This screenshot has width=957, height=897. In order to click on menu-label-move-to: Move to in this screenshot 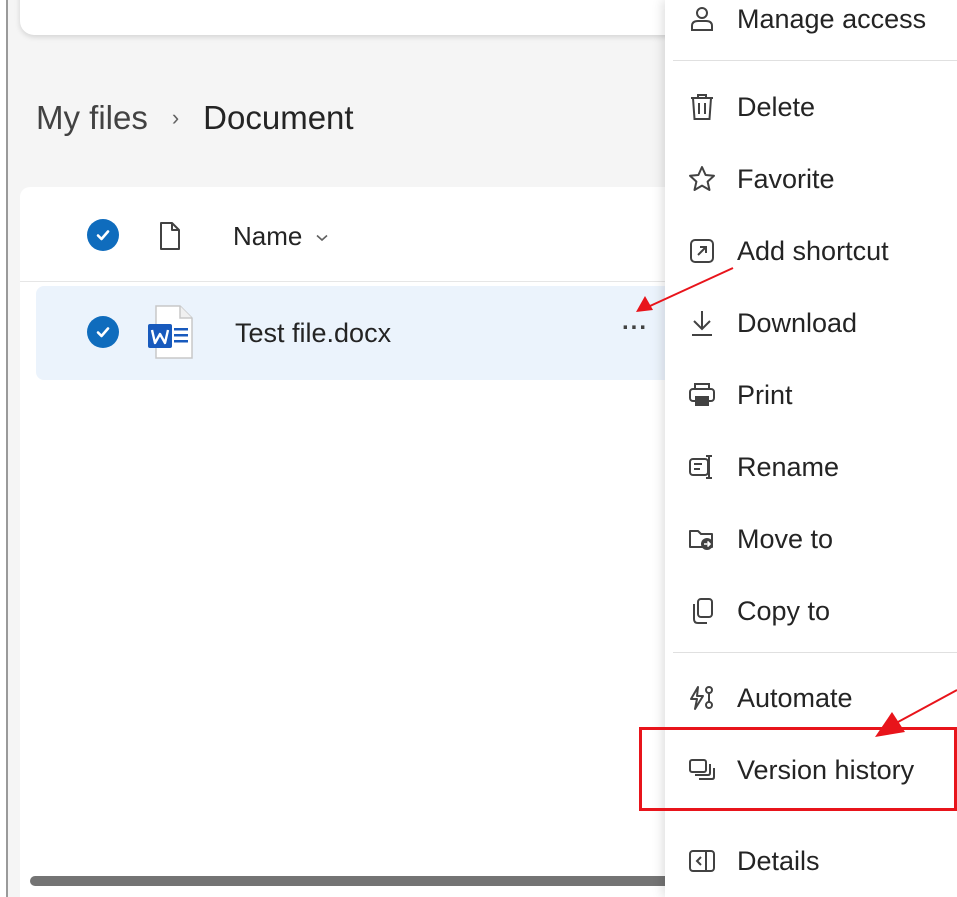, I will do `click(785, 538)`.